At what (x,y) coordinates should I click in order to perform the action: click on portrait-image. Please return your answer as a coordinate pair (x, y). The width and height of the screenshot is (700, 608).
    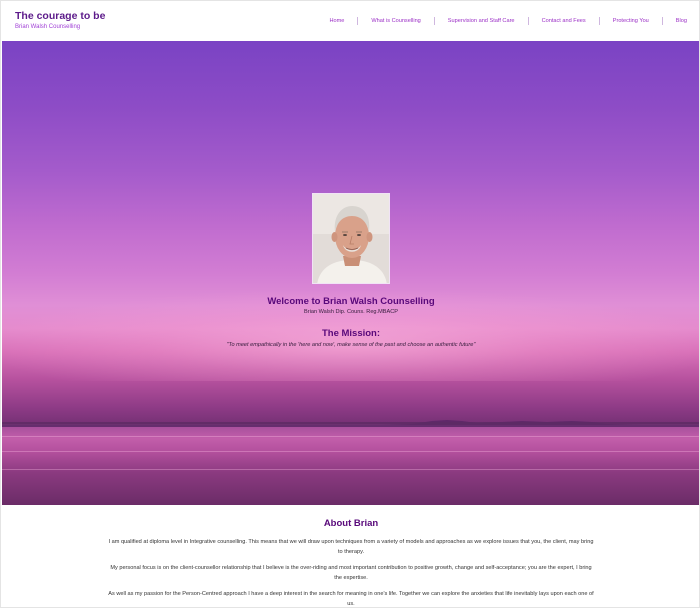
    Looking at the image, I should click on (351, 238).